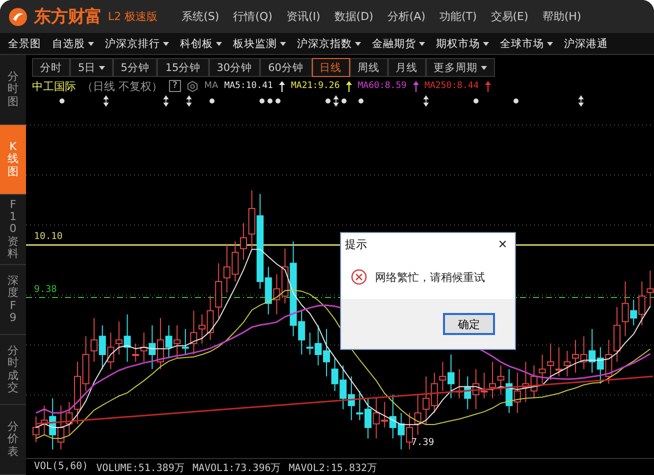  Describe the element at coordinates (18, 16) in the screenshot. I see `logo-icon` at that location.